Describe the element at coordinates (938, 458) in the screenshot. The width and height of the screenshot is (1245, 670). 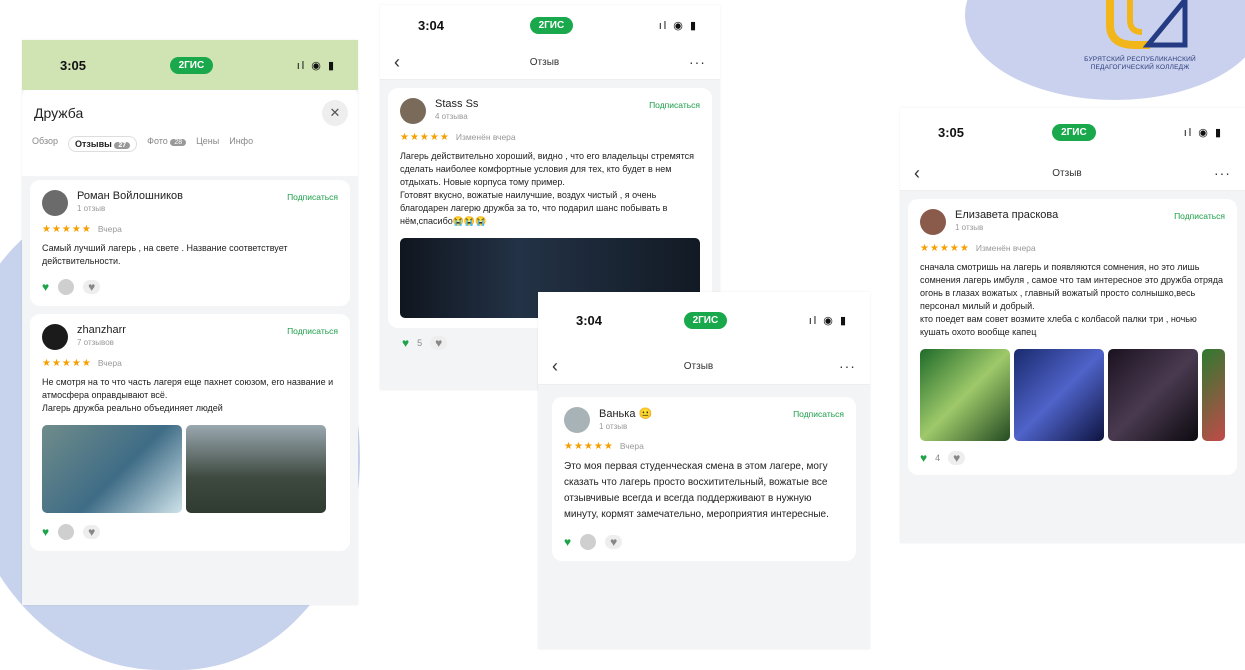
I see `likes-count: 4` at that location.